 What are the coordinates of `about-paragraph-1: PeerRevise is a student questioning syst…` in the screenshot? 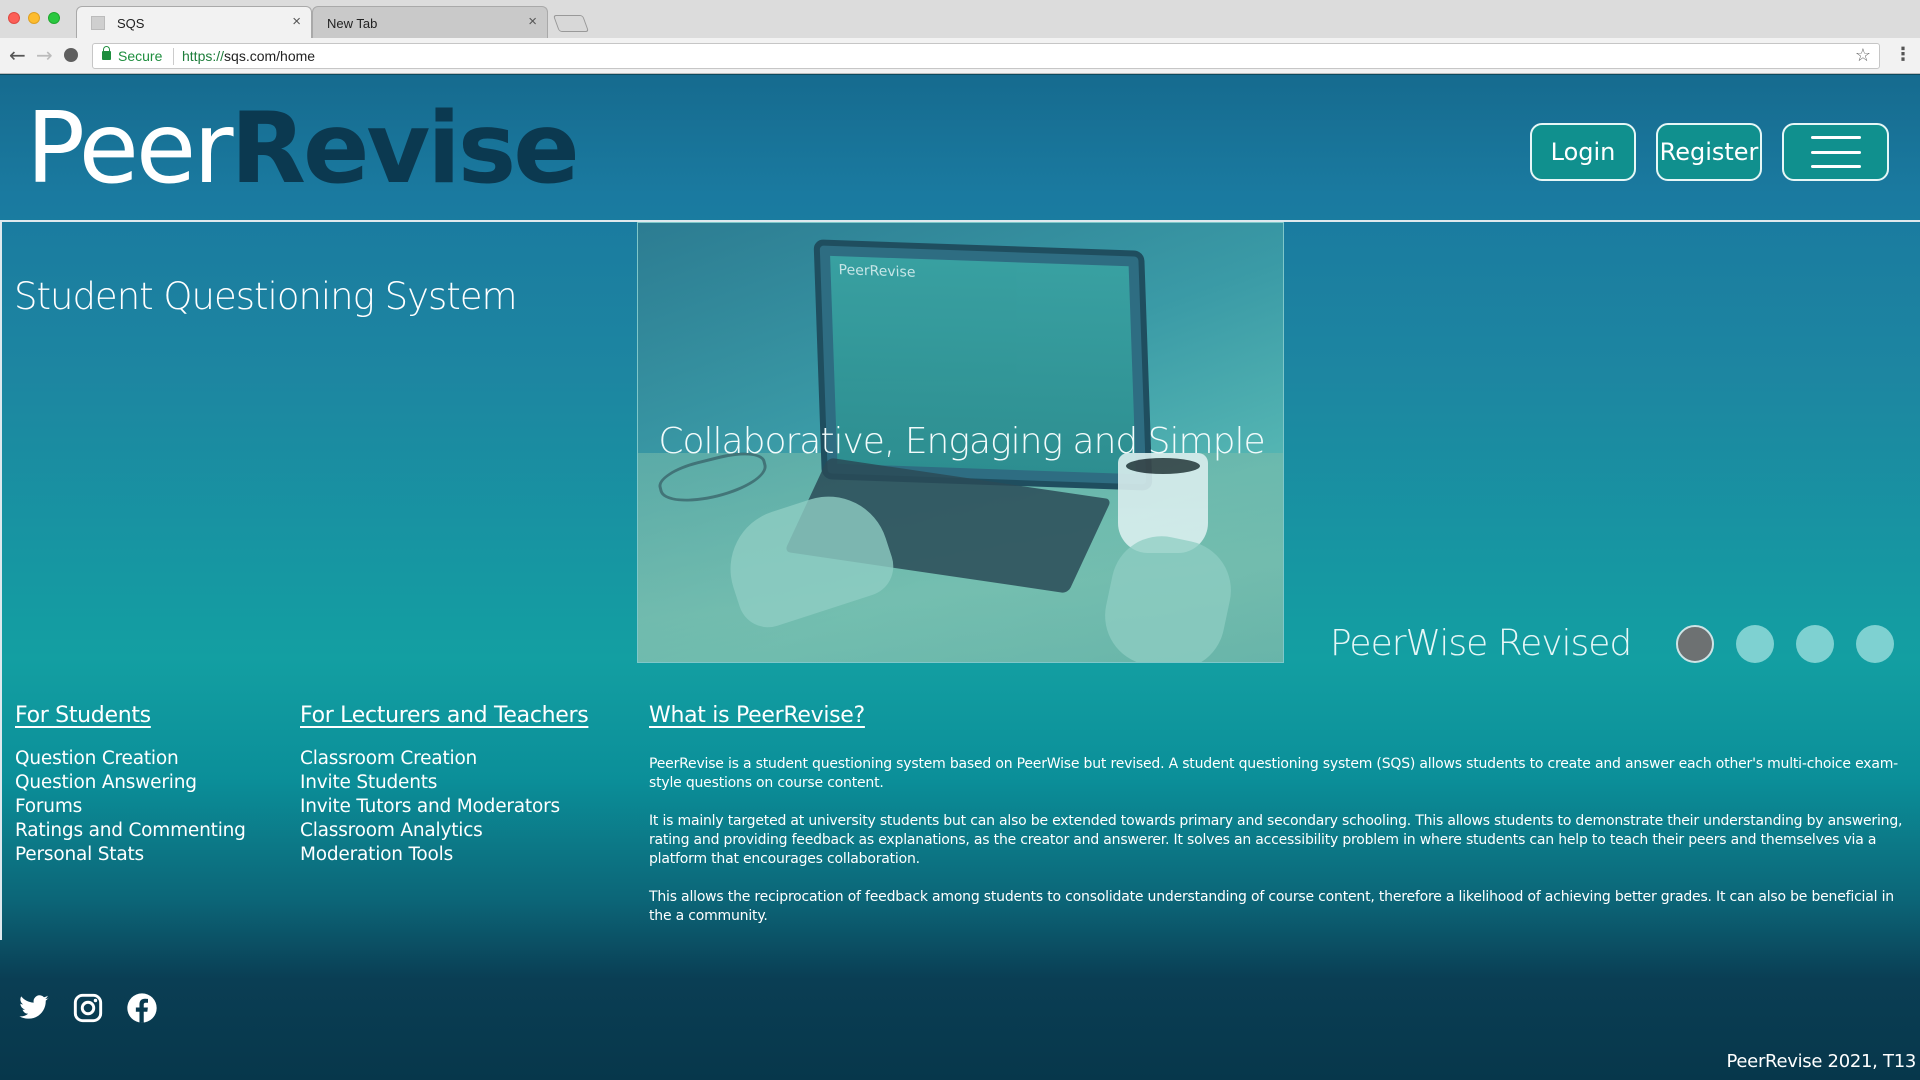 It's located at (1274, 773).